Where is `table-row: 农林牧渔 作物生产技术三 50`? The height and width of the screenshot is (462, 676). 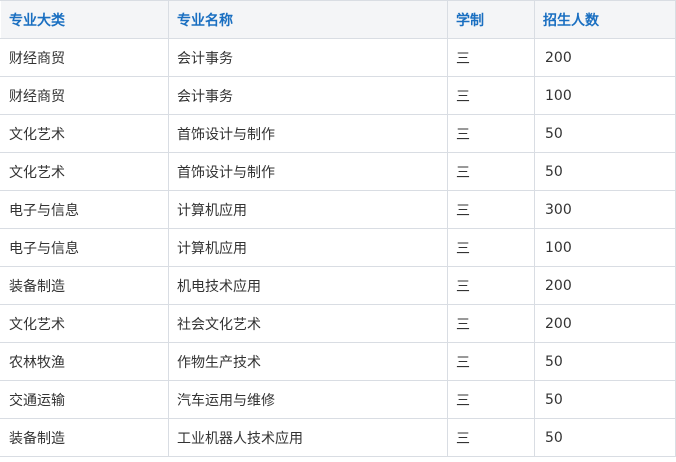
table-row: 农林牧渔 作物生产技术三 50 is located at coordinates (338, 361).